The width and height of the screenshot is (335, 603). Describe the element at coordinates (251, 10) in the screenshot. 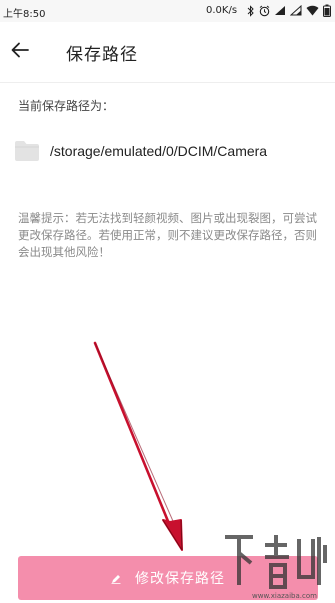

I see `bluetooth-icon` at that location.